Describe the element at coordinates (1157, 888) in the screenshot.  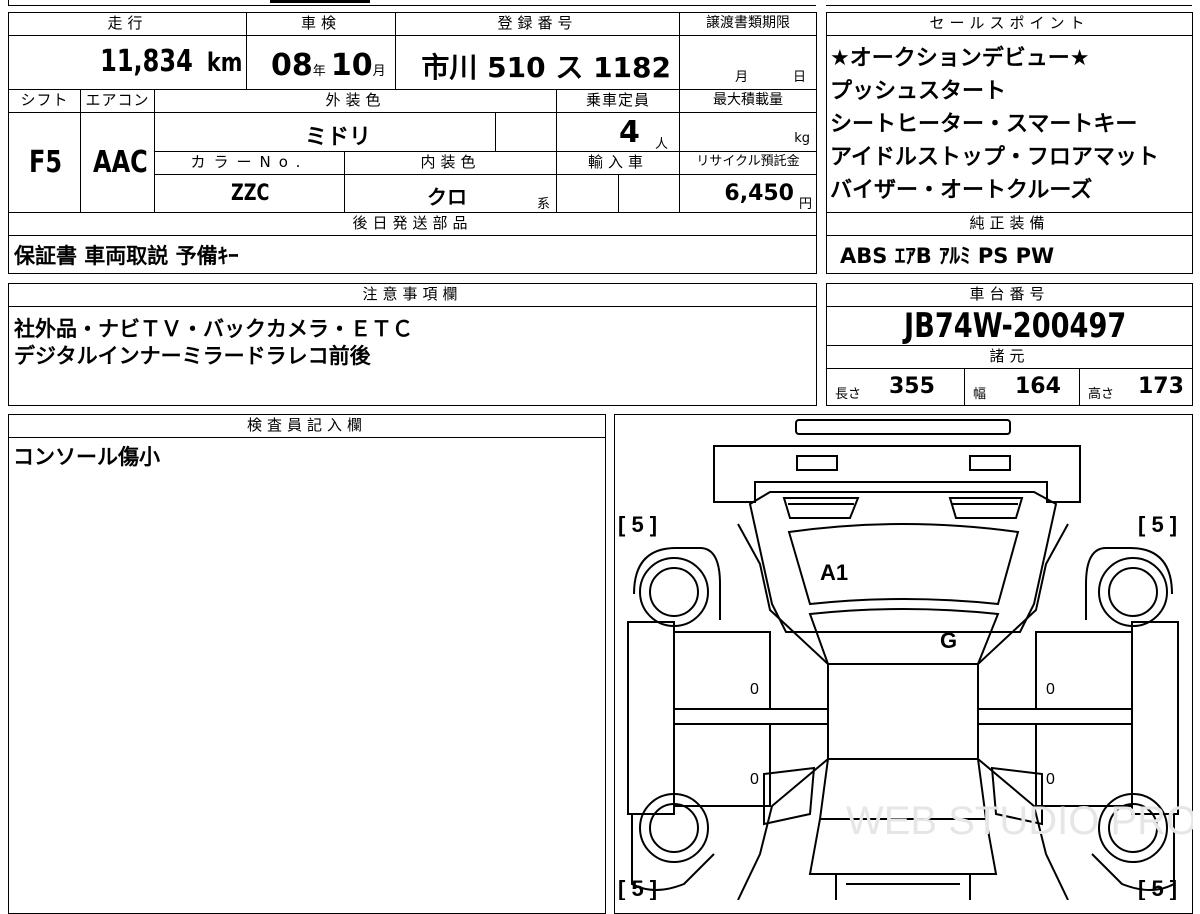
I see `tire-tread-rear-right: [ 5 ]` at that location.